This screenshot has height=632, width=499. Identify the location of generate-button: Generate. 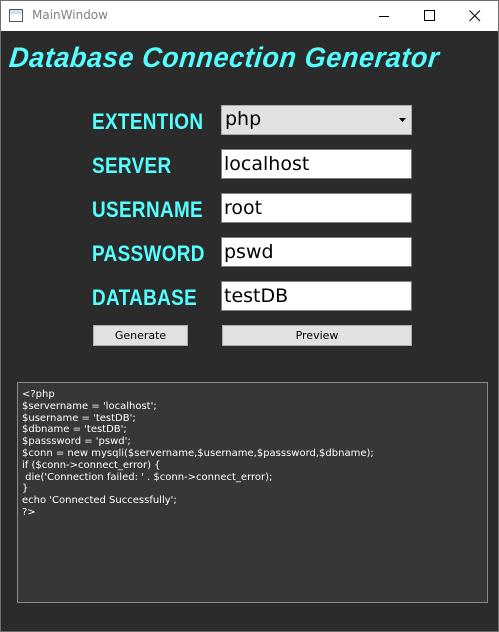
(140, 335).